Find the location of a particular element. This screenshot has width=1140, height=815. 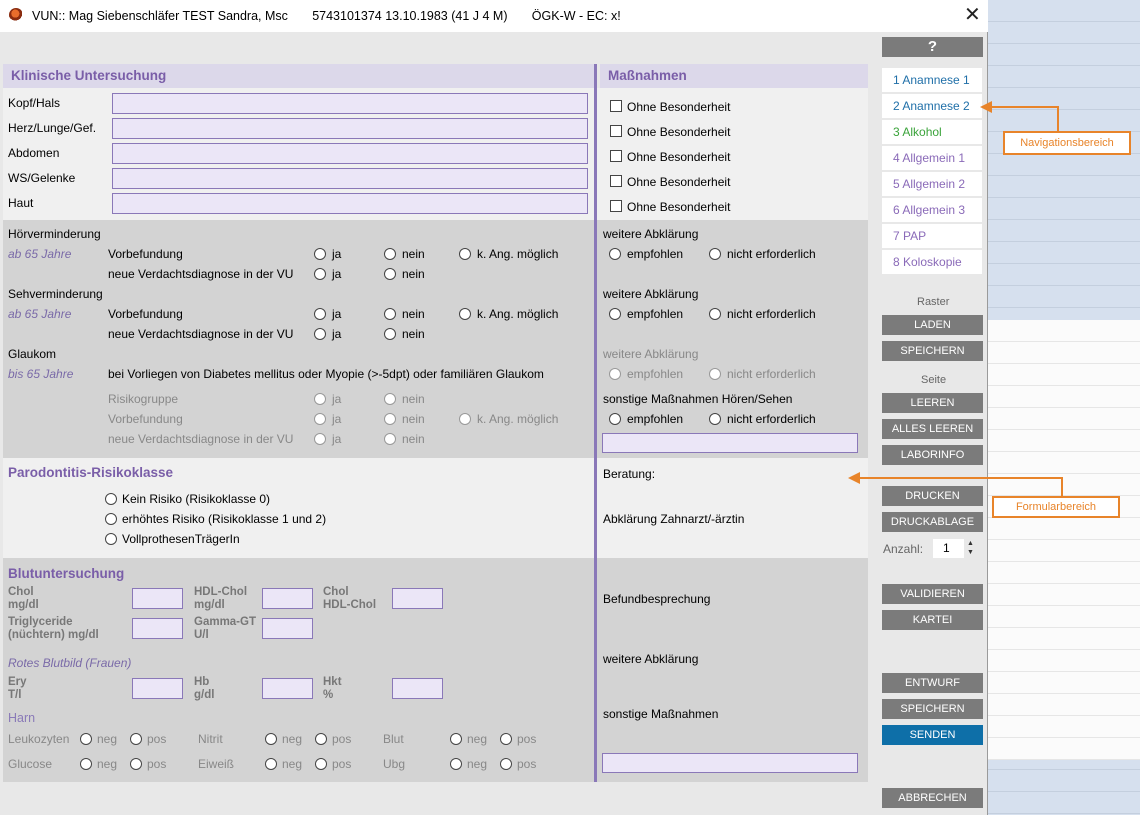

close-icon: ✕ is located at coordinates (972, 15).